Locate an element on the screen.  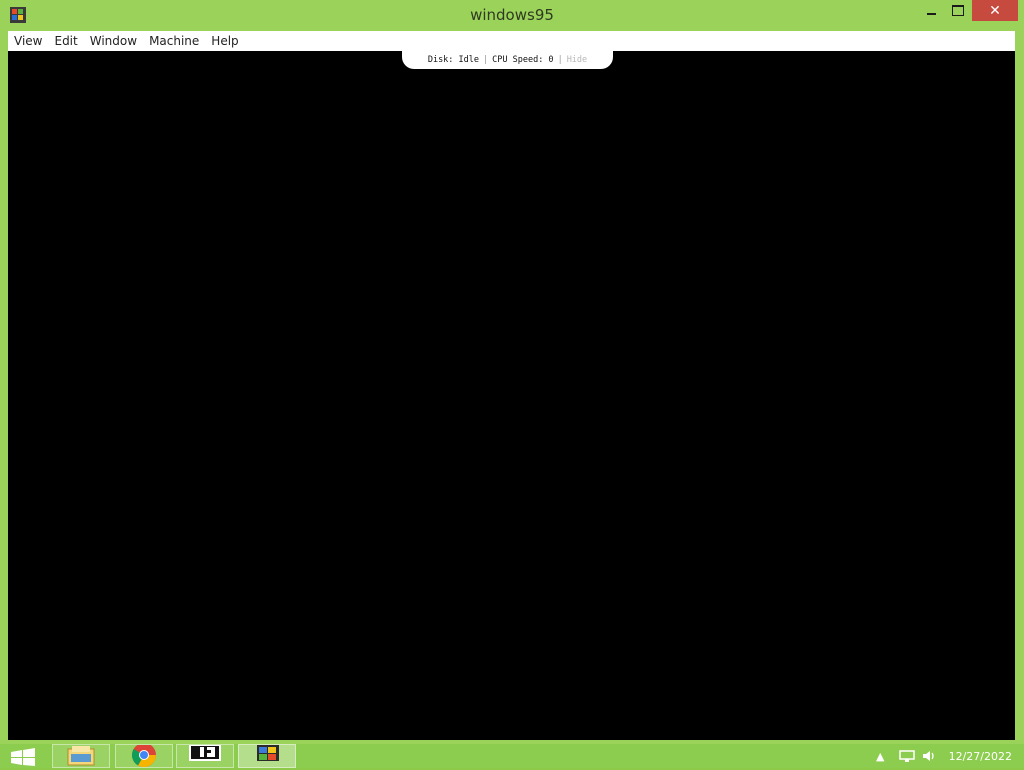
maximize-button is located at coordinates (958, 10).